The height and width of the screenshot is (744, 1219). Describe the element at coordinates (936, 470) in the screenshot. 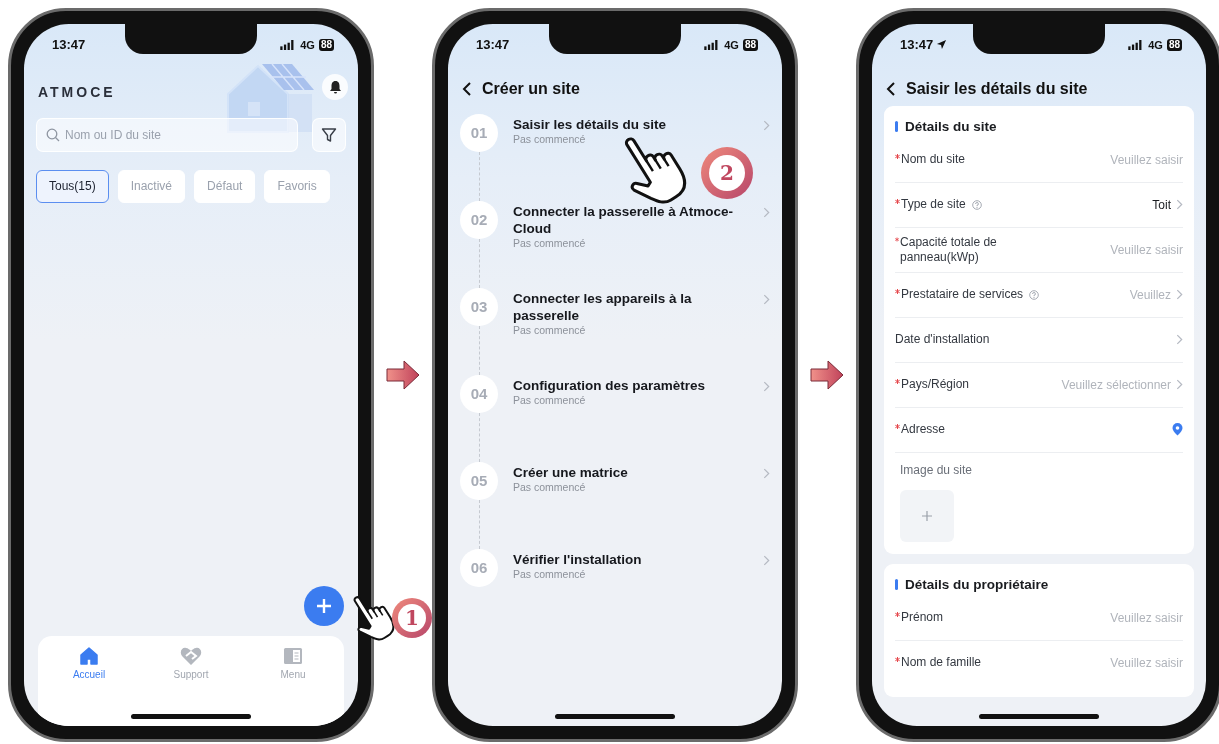

I see `field-label: Image du site` at that location.